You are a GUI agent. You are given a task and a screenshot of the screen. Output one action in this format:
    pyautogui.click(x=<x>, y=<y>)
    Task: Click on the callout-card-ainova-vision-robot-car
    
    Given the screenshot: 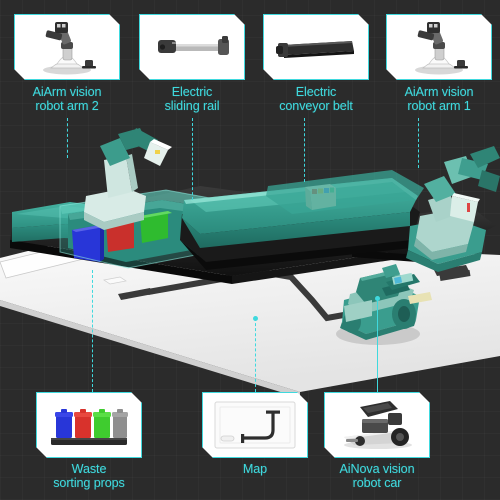 What is the action you would take?
    pyautogui.click(x=377, y=425)
    